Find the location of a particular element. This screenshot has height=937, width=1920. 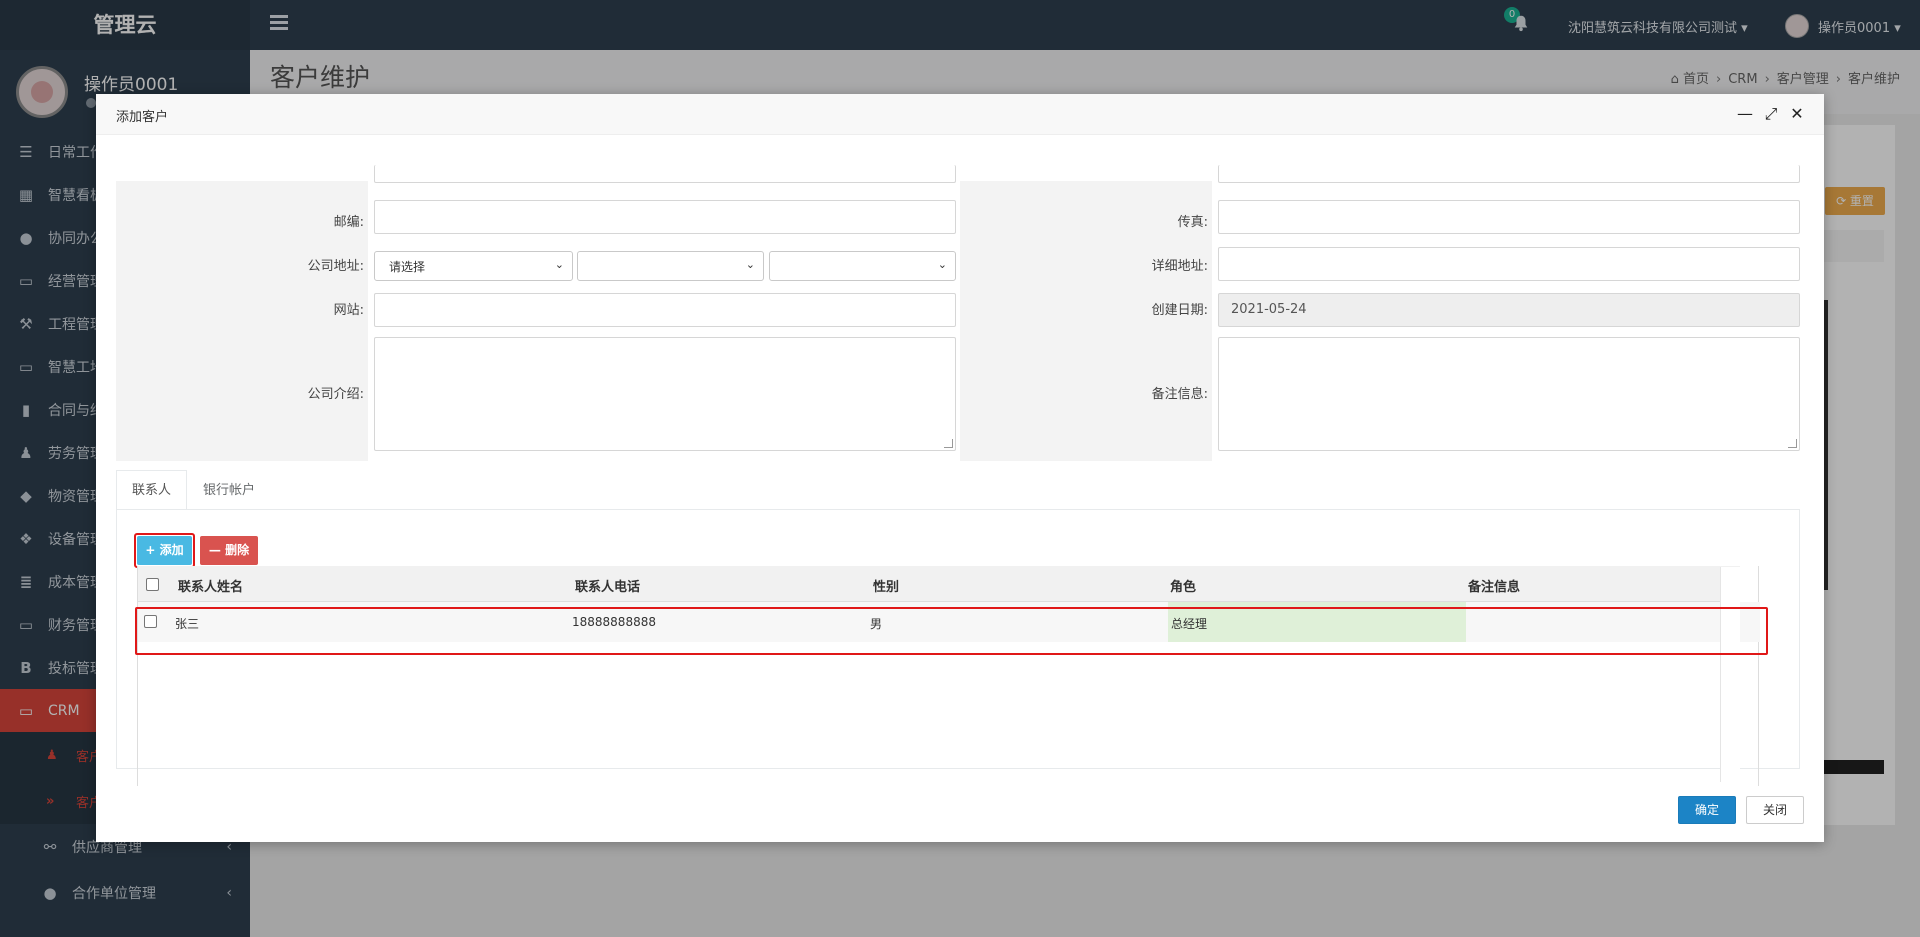

modal-tools: — ⤢ ✕ is located at coordinates (1771, 114).